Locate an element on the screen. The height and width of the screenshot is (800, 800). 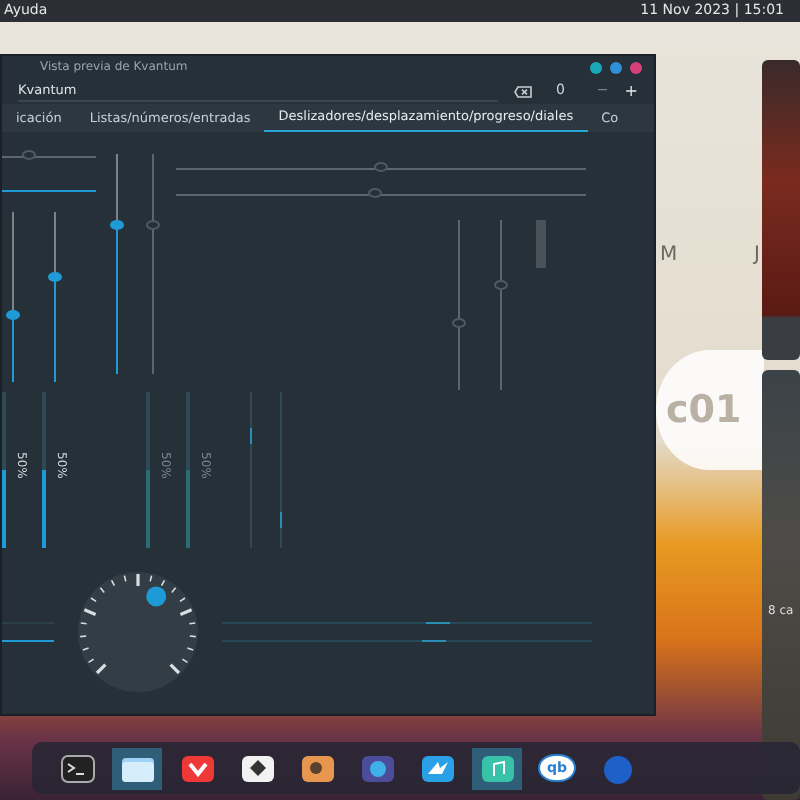
scrollbar-handle is located at coordinates (541, 244).